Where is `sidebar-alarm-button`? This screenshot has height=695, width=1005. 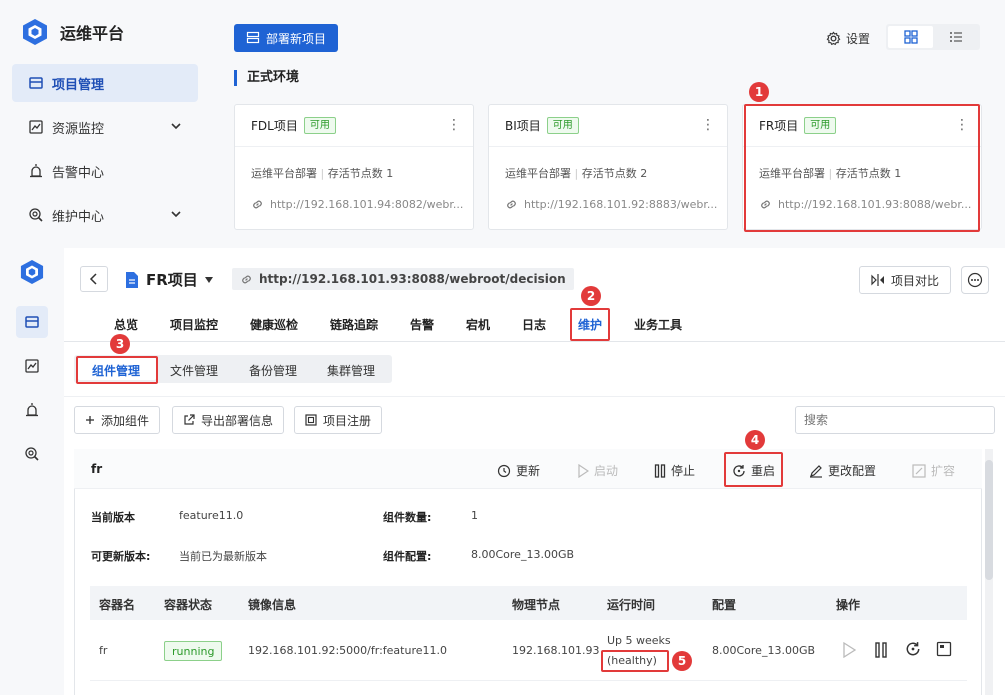
sidebar-alarm-button is located at coordinates (32, 410).